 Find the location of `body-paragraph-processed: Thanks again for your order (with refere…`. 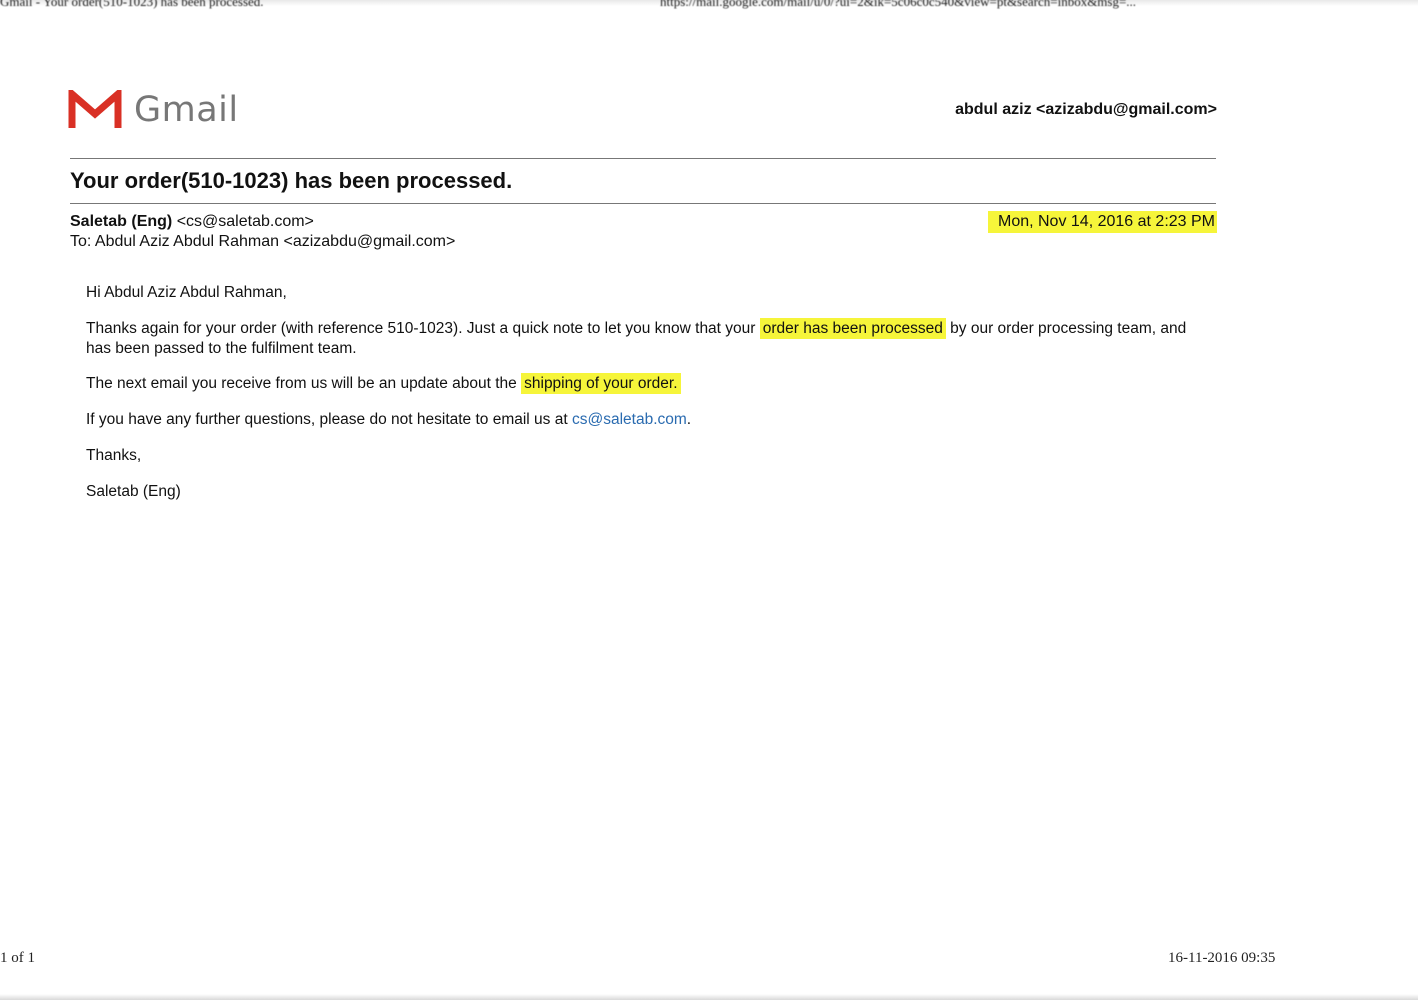

body-paragraph-processed: Thanks again for your order (with refere… is located at coordinates (641, 338).